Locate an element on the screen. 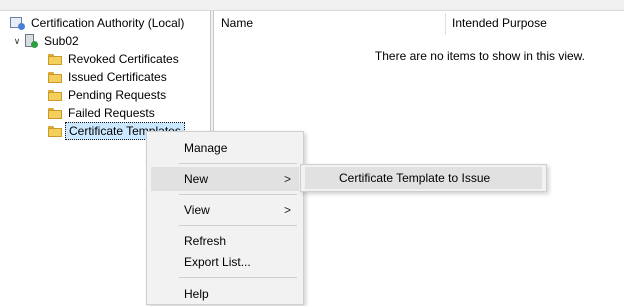 This screenshot has width=624, height=306. server-icon is located at coordinates (31, 41).